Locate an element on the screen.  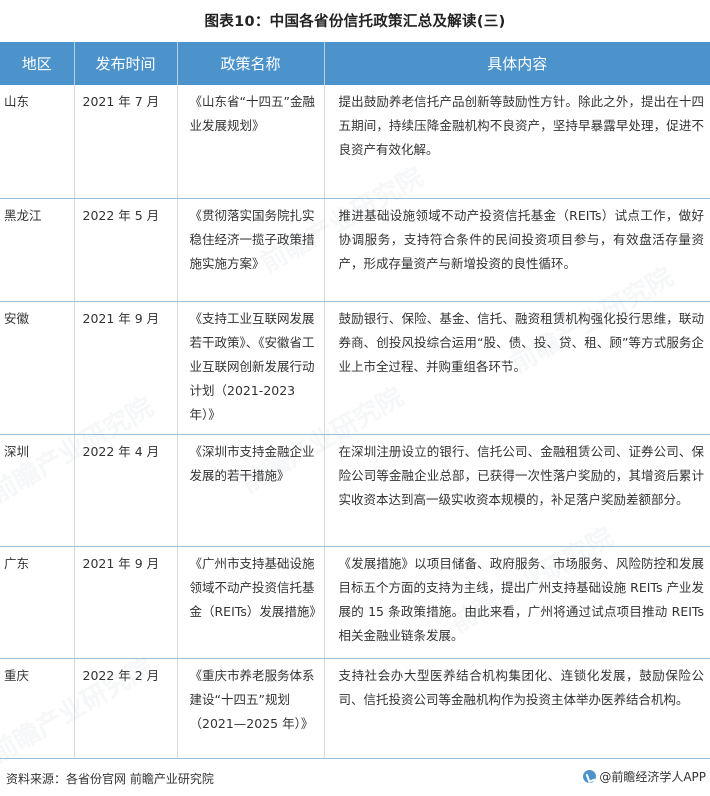
cell-region: 广东 is located at coordinates (37, 602).